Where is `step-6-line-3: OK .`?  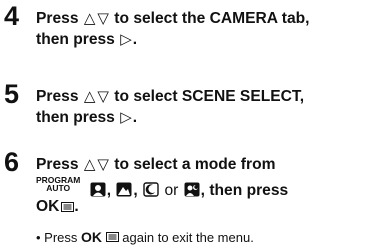 step-6-line-3: OK . is located at coordinates (57, 207).